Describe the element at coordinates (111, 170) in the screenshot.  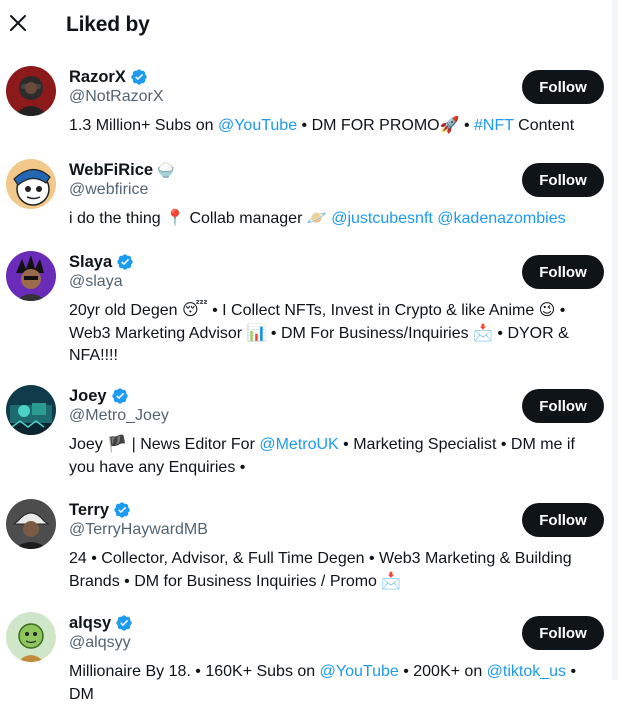
I see `user-name: WebFiRice` at that location.